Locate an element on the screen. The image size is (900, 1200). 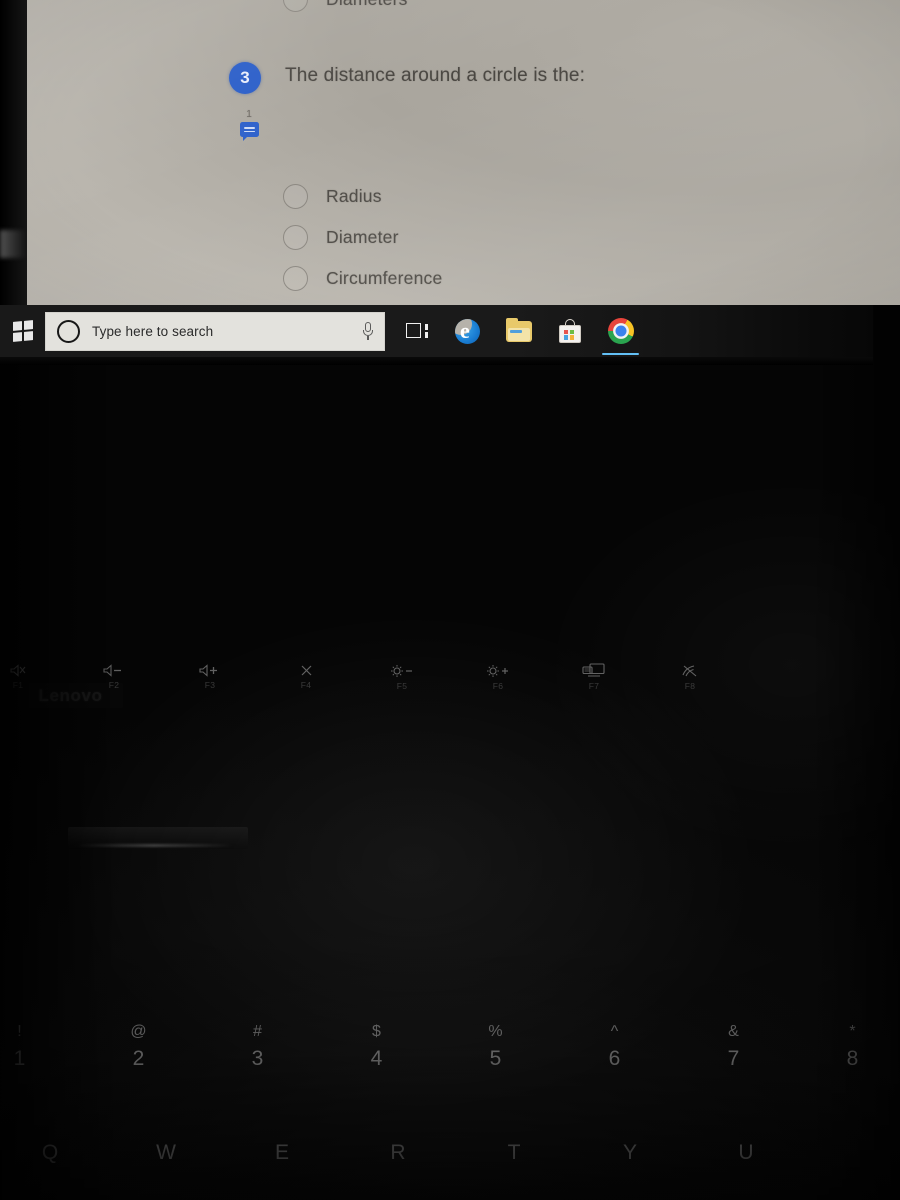
taskbar-item-file-explorer is located at coordinates (518, 331).